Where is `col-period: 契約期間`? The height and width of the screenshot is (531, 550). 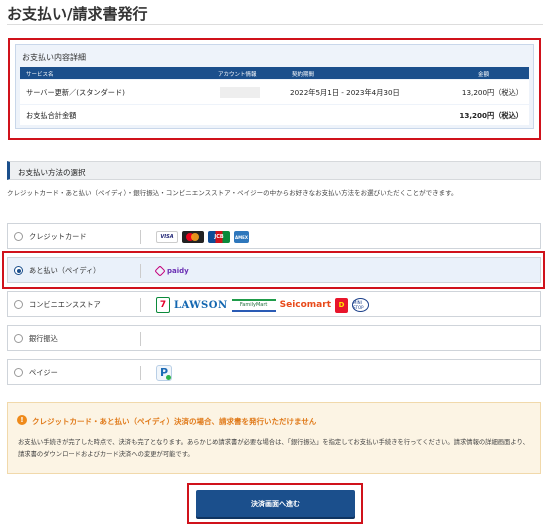
col-period: 契約期間 is located at coordinates (303, 75).